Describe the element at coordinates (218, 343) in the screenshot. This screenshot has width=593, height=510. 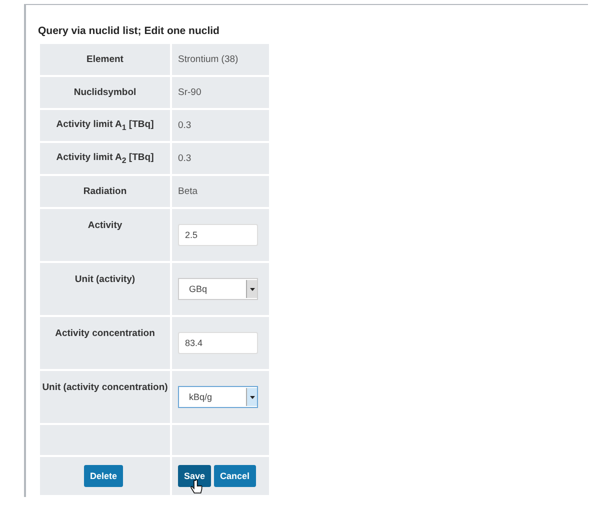
I see `input-field: 83.4` at that location.